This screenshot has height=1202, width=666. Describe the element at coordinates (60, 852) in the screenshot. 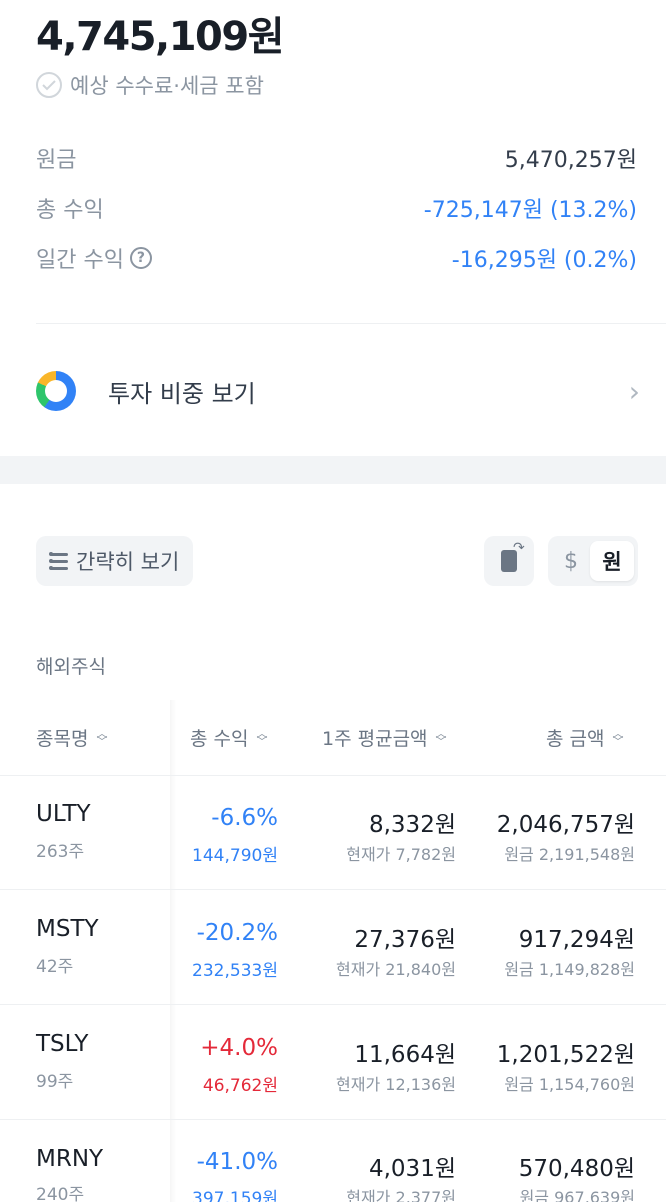

I see `share-count: 263주` at that location.